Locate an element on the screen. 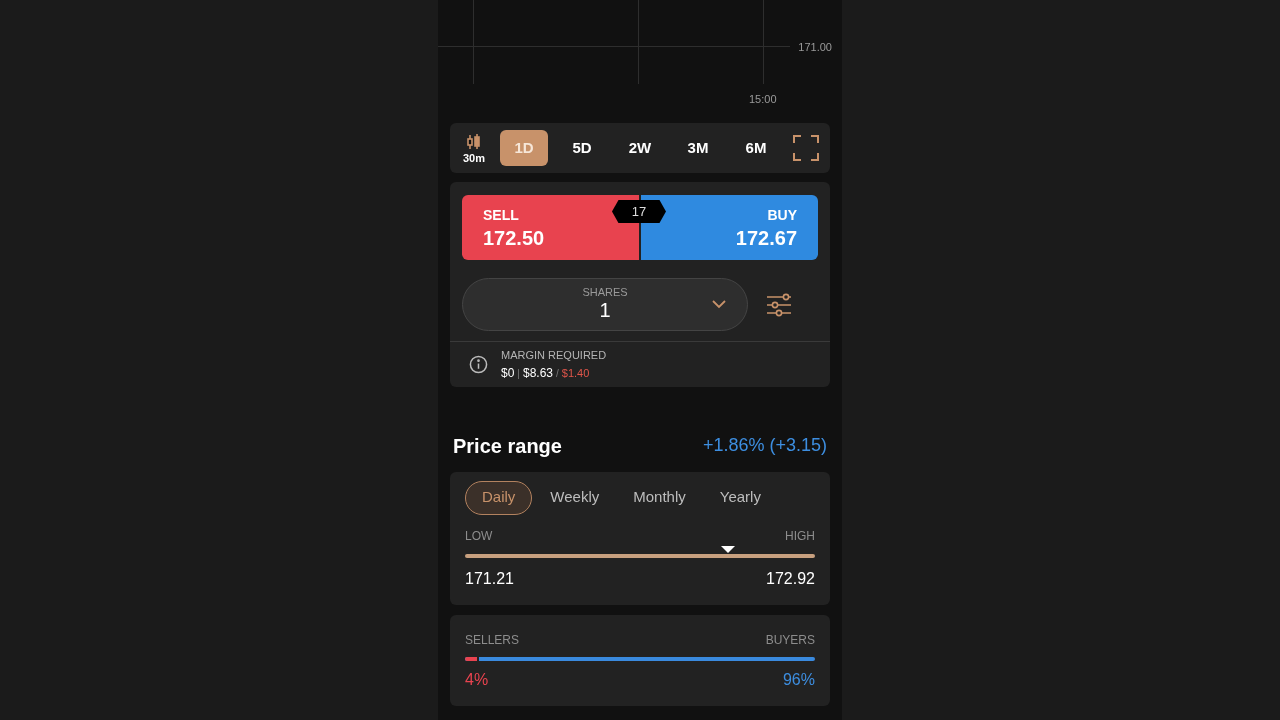 The height and width of the screenshot is (720, 1280). low-value: 171.21 is located at coordinates (489, 578).